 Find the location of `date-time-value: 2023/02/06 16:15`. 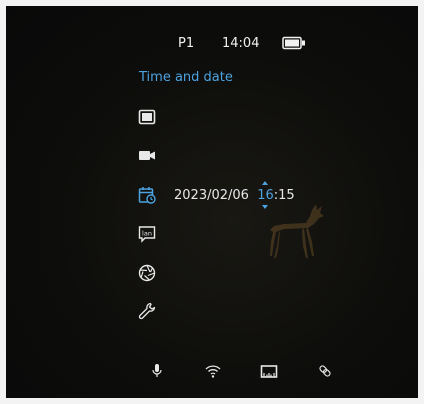

date-time-value: 2023/02/06 16:15 is located at coordinates (234, 195).